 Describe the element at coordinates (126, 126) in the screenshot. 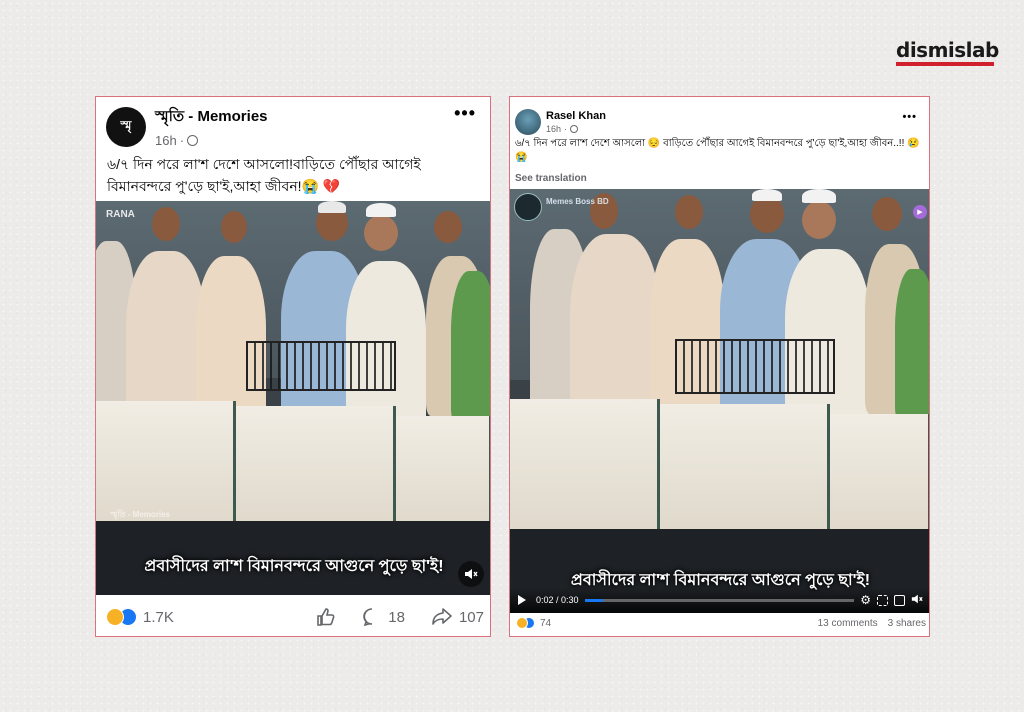

I see `page-avatar: স্মৃ` at that location.